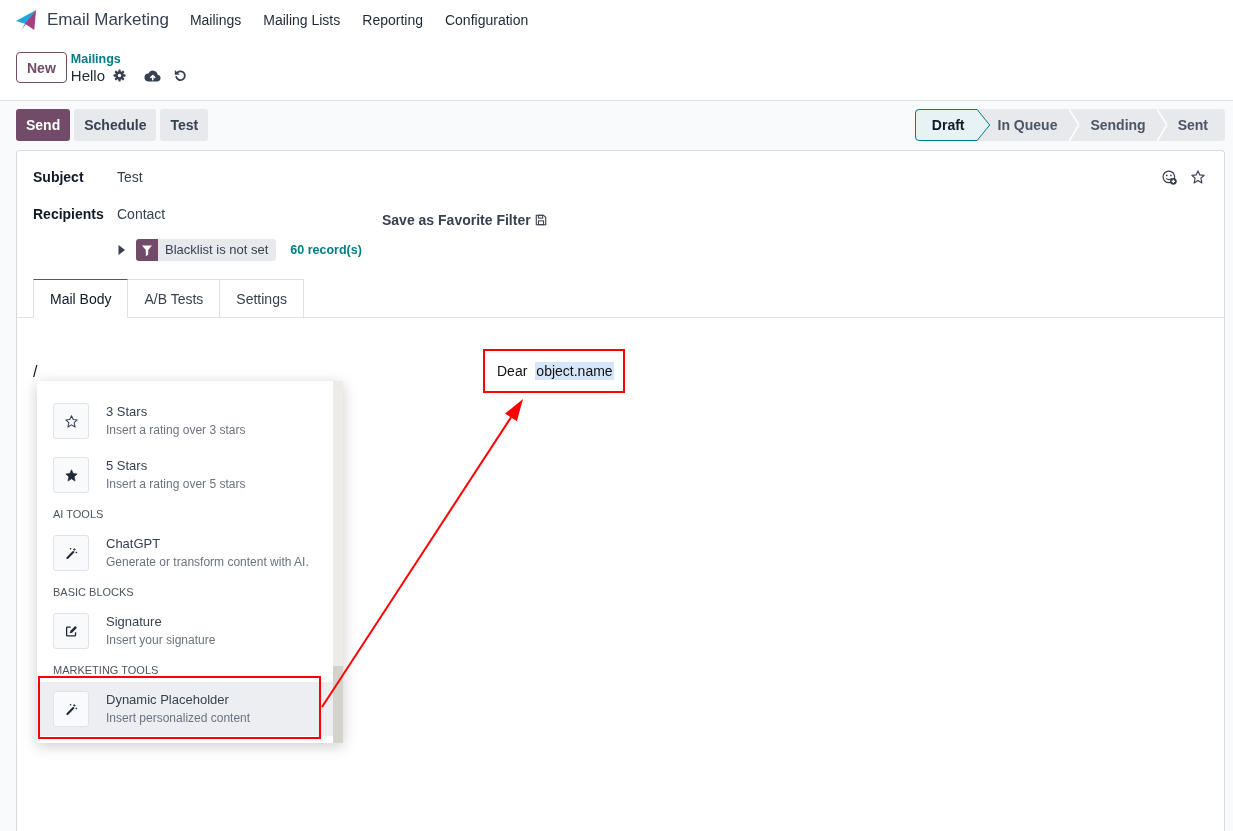 This screenshot has width=1233, height=831. What do you see at coordinates (108, 20) in the screenshot?
I see `app-name: Email Marketing` at bounding box center [108, 20].